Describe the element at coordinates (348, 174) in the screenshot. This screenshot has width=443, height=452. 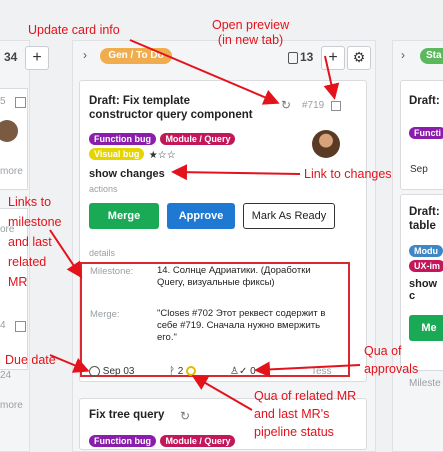
I see `annotation-links-changes: Link to changes` at that location.